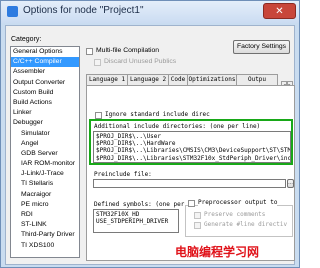 The height and width of the screenshot is (268, 320). I want to click on tab-language-2: Language 2, so click(148, 79).